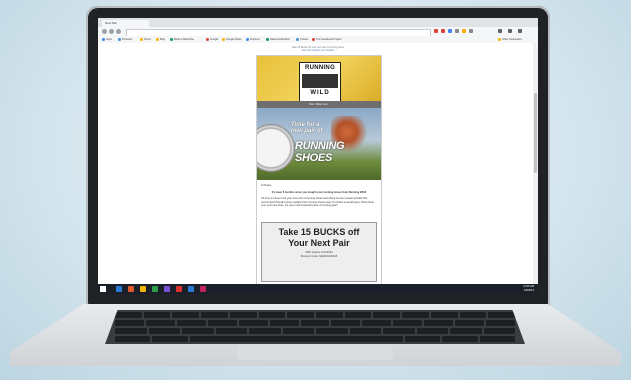 The width and height of the screenshot is (631, 380). I want to click on hero-tagline: Time for a new pair of, so click(307, 128).